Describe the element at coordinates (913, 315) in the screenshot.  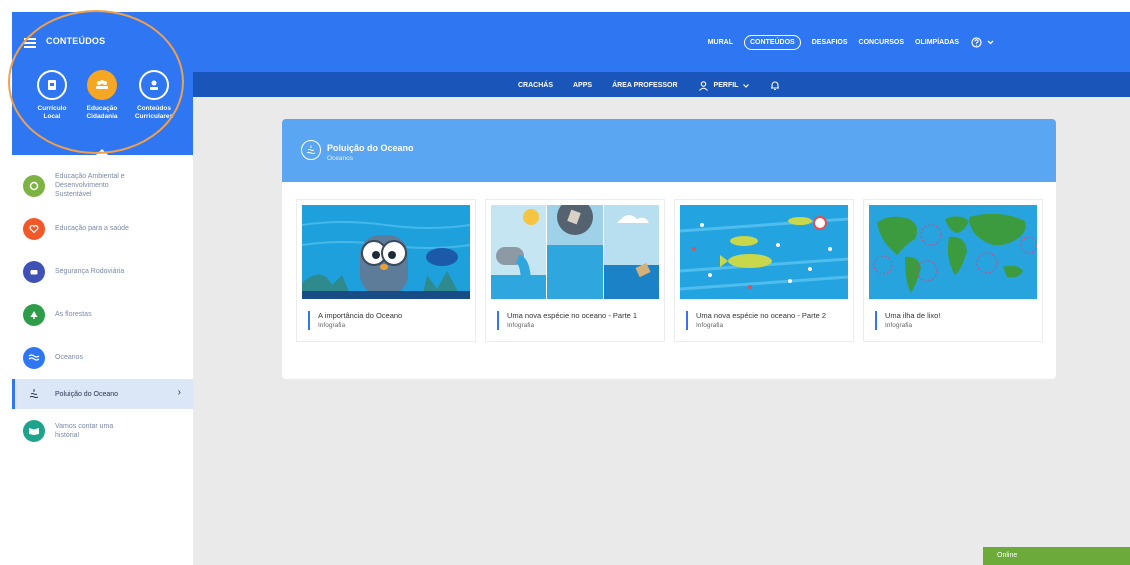
I see `content-item-title: Uma ilha de lixo!` at that location.